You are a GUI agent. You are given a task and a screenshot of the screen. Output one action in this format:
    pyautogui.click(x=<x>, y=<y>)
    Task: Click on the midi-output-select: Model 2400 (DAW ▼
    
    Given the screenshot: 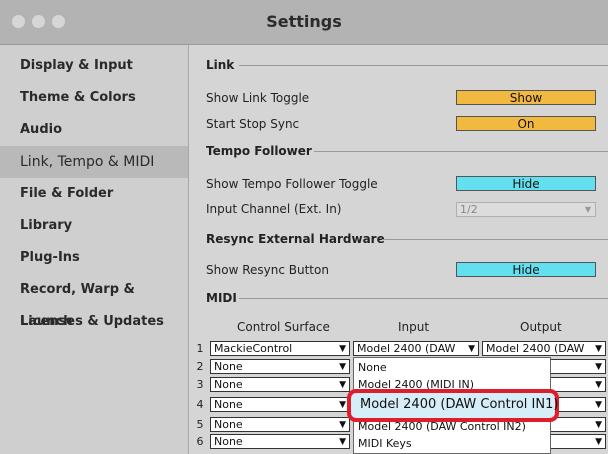 What is the action you would take?
    pyautogui.click(x=544, y=348)
    